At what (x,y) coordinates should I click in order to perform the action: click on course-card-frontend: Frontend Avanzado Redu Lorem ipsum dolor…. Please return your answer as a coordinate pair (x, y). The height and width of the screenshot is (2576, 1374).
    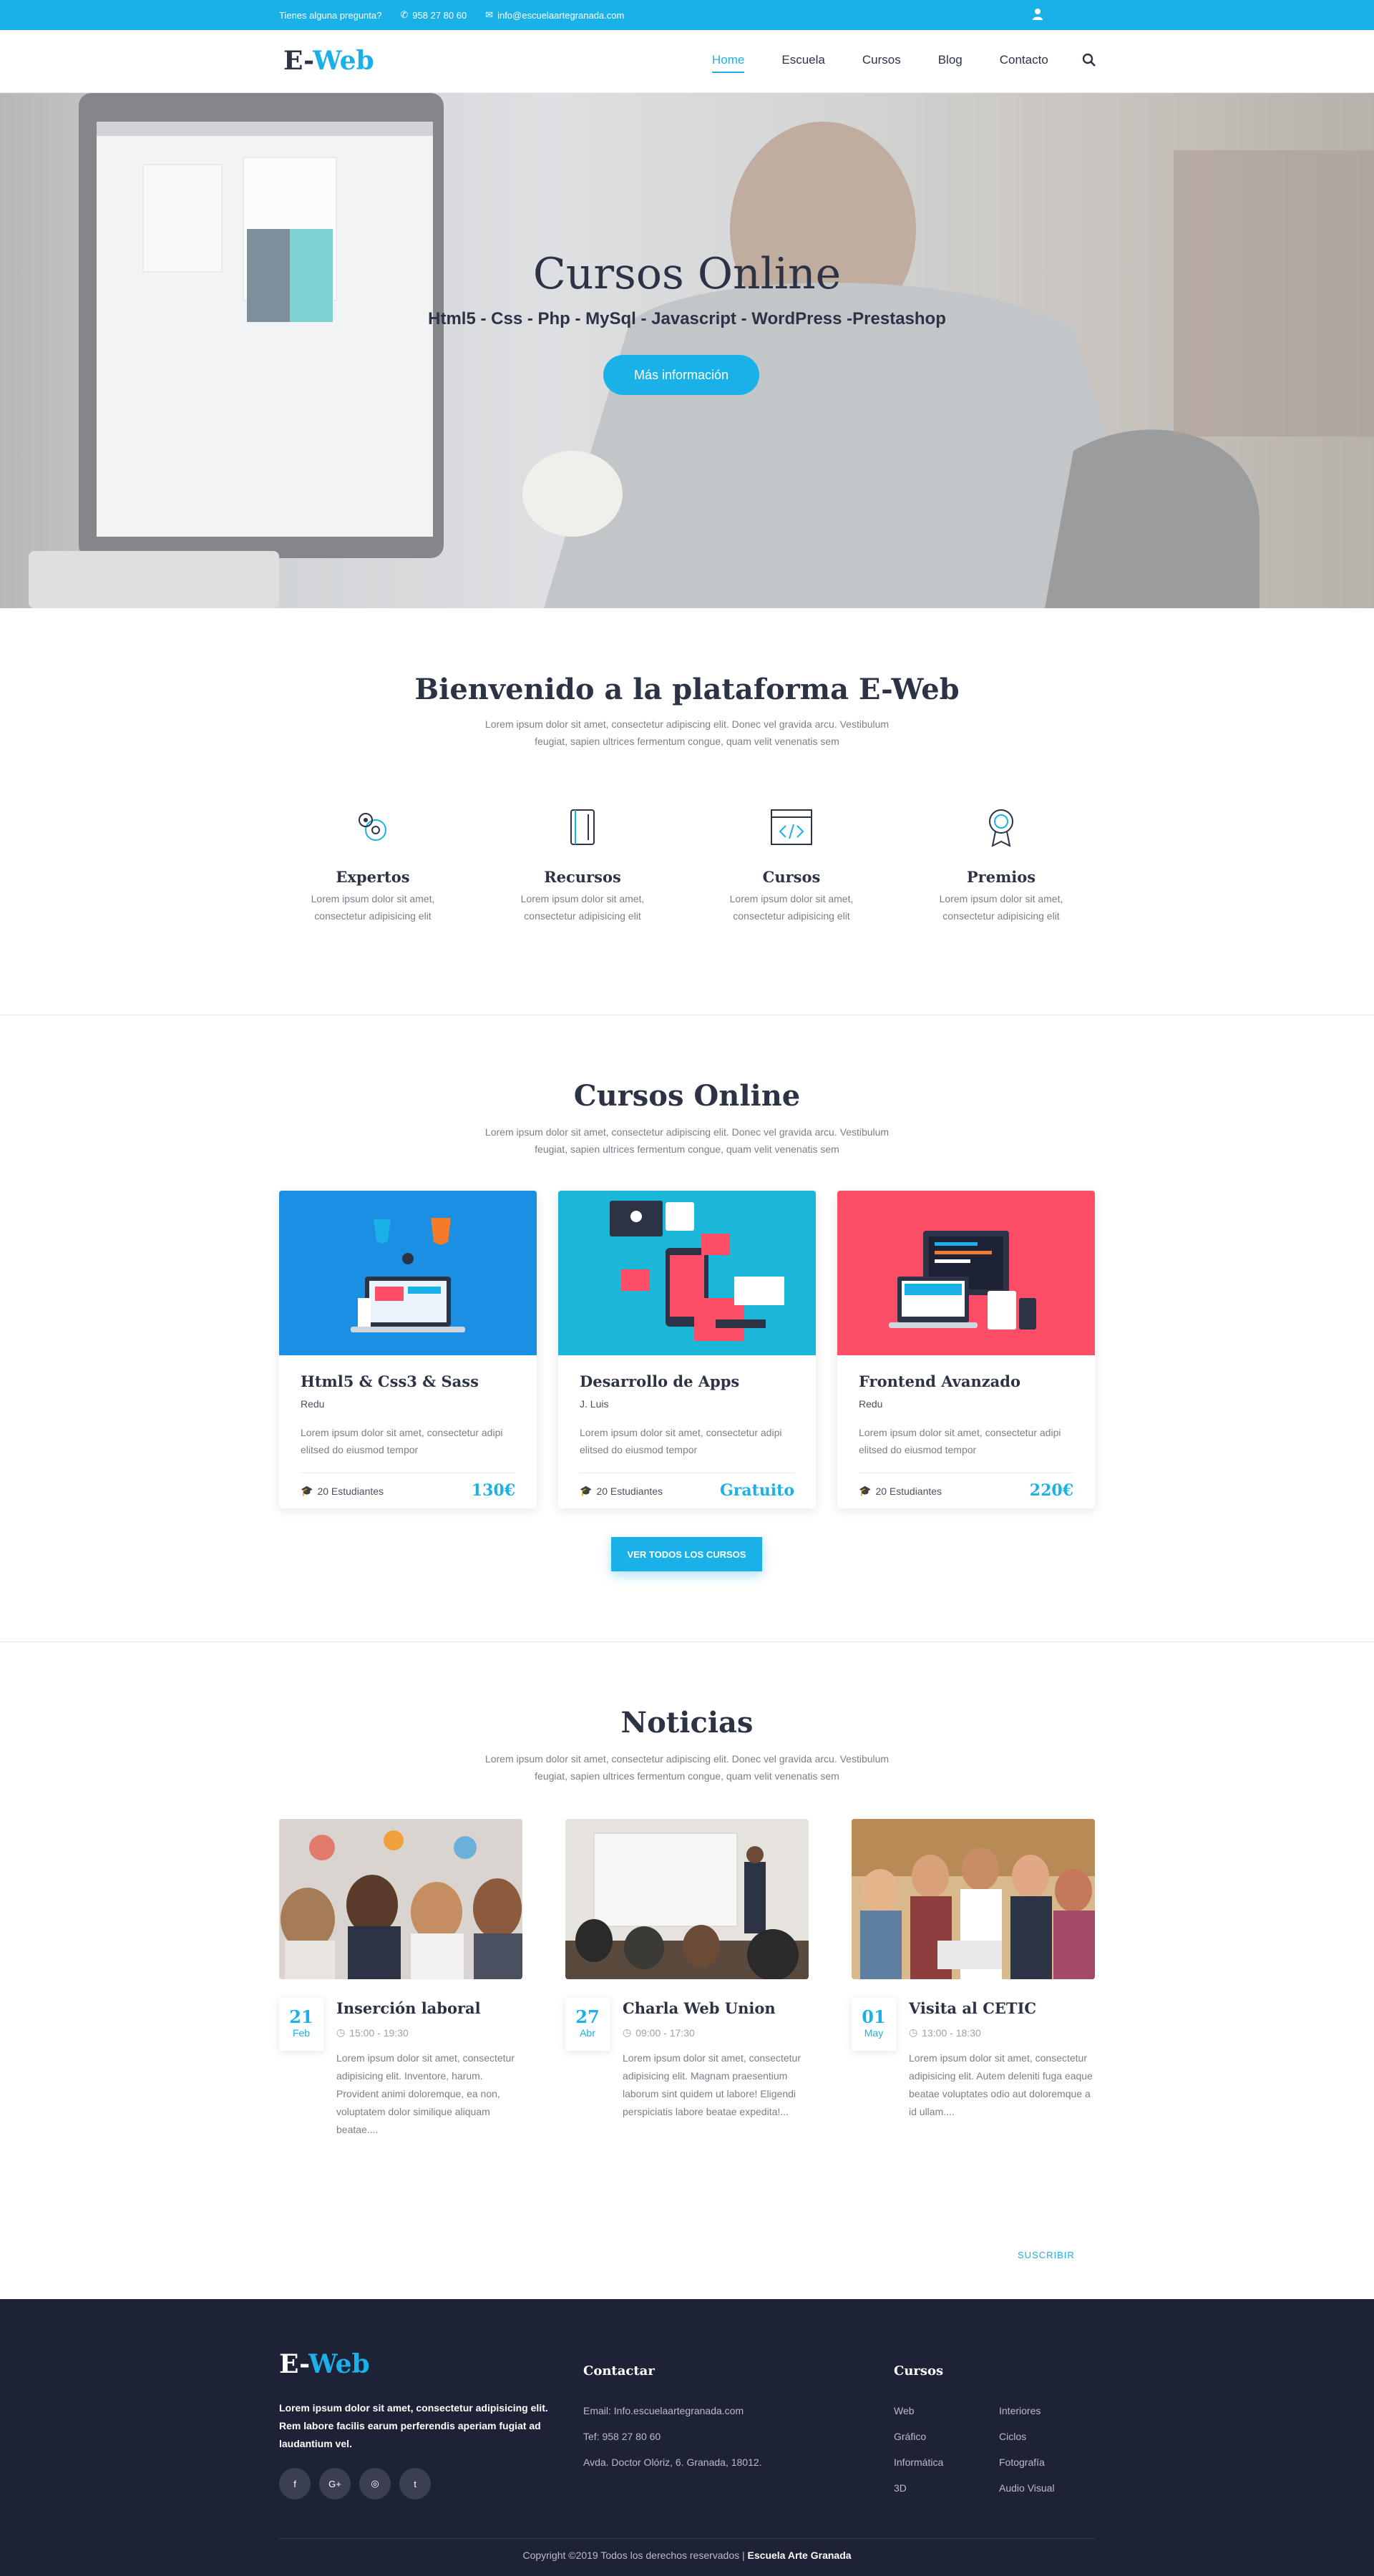
    Looking at the image, I should click on (966, 1349).